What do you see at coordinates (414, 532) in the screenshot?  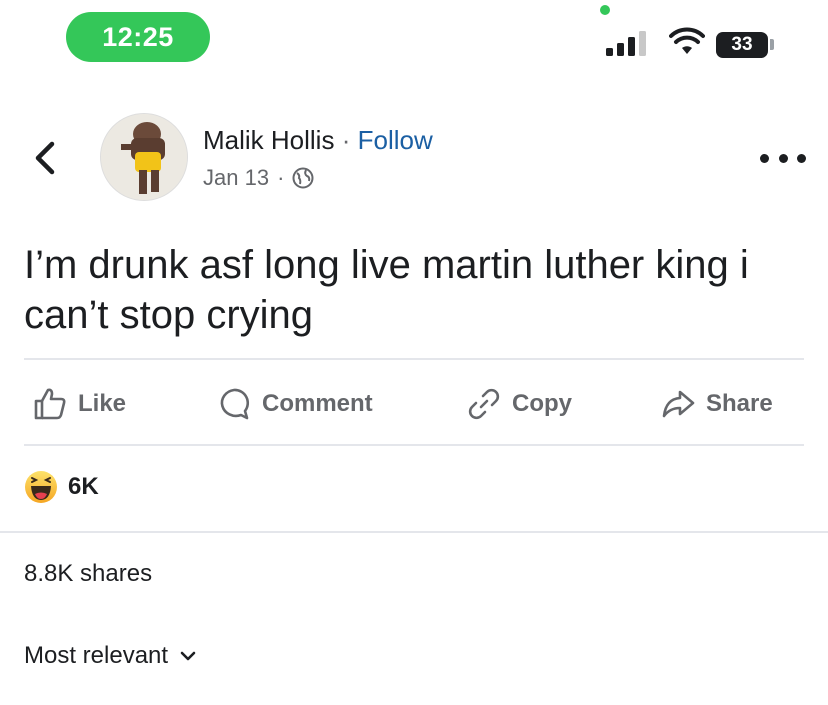 I see `divider-reactions` at bounding box center [414, 532].